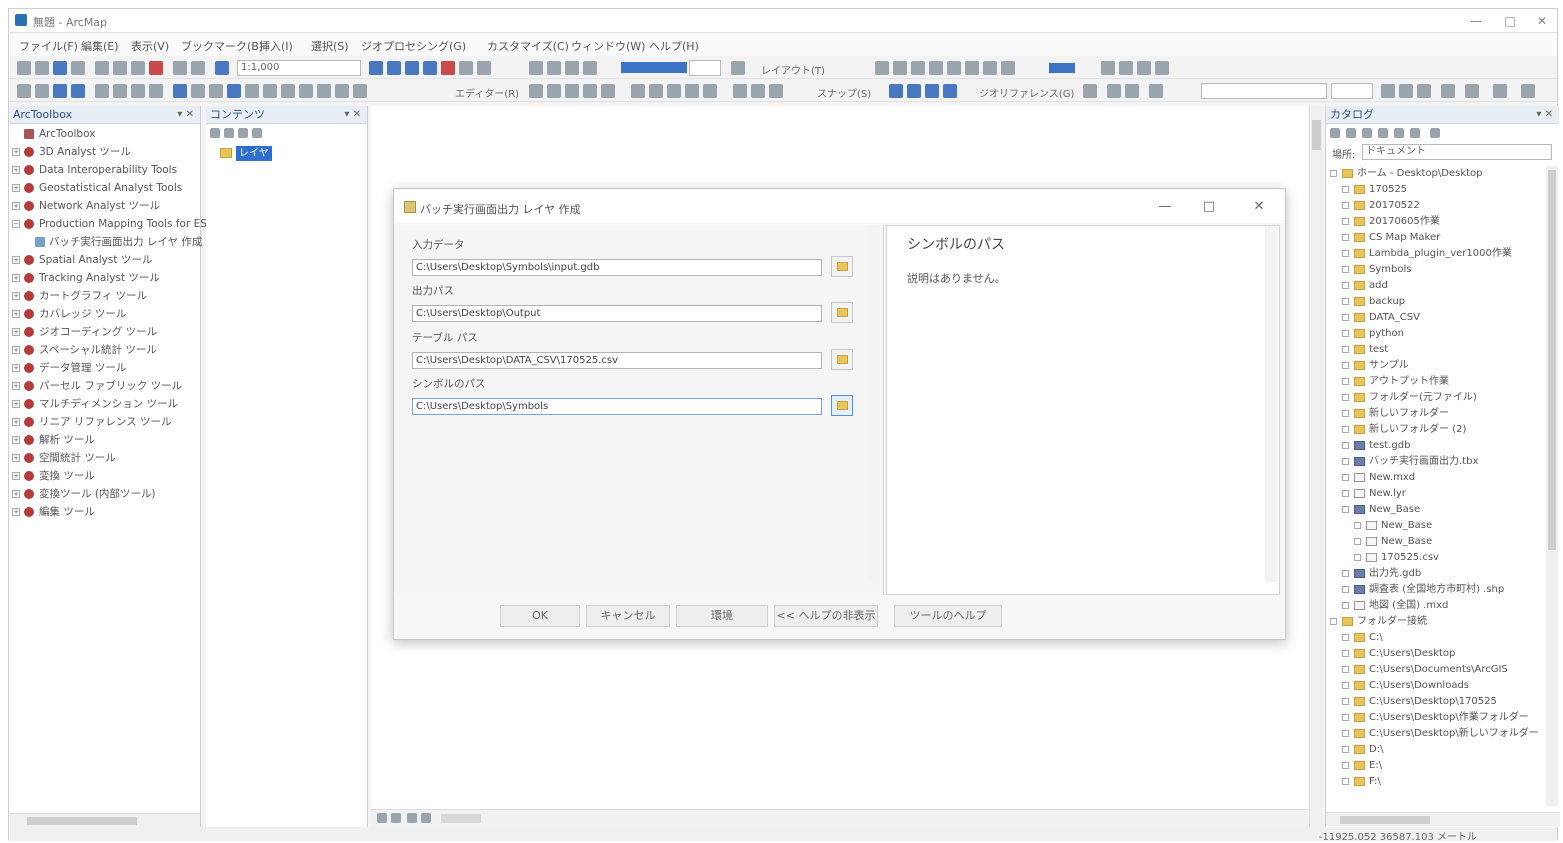 The width and height of the screenshot is (1563, 843). Describe the element at coordinates (1544, 114) in the screenshot. I see `catalog-pin-icon: ▾ ✕` at that location.